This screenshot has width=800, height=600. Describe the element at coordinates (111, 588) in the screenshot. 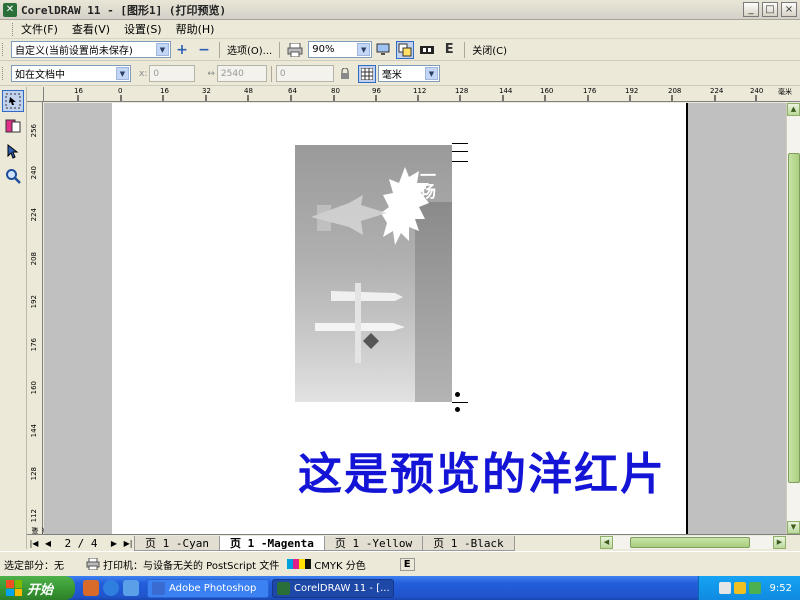

I see `internet-explorer-icon` at that location.